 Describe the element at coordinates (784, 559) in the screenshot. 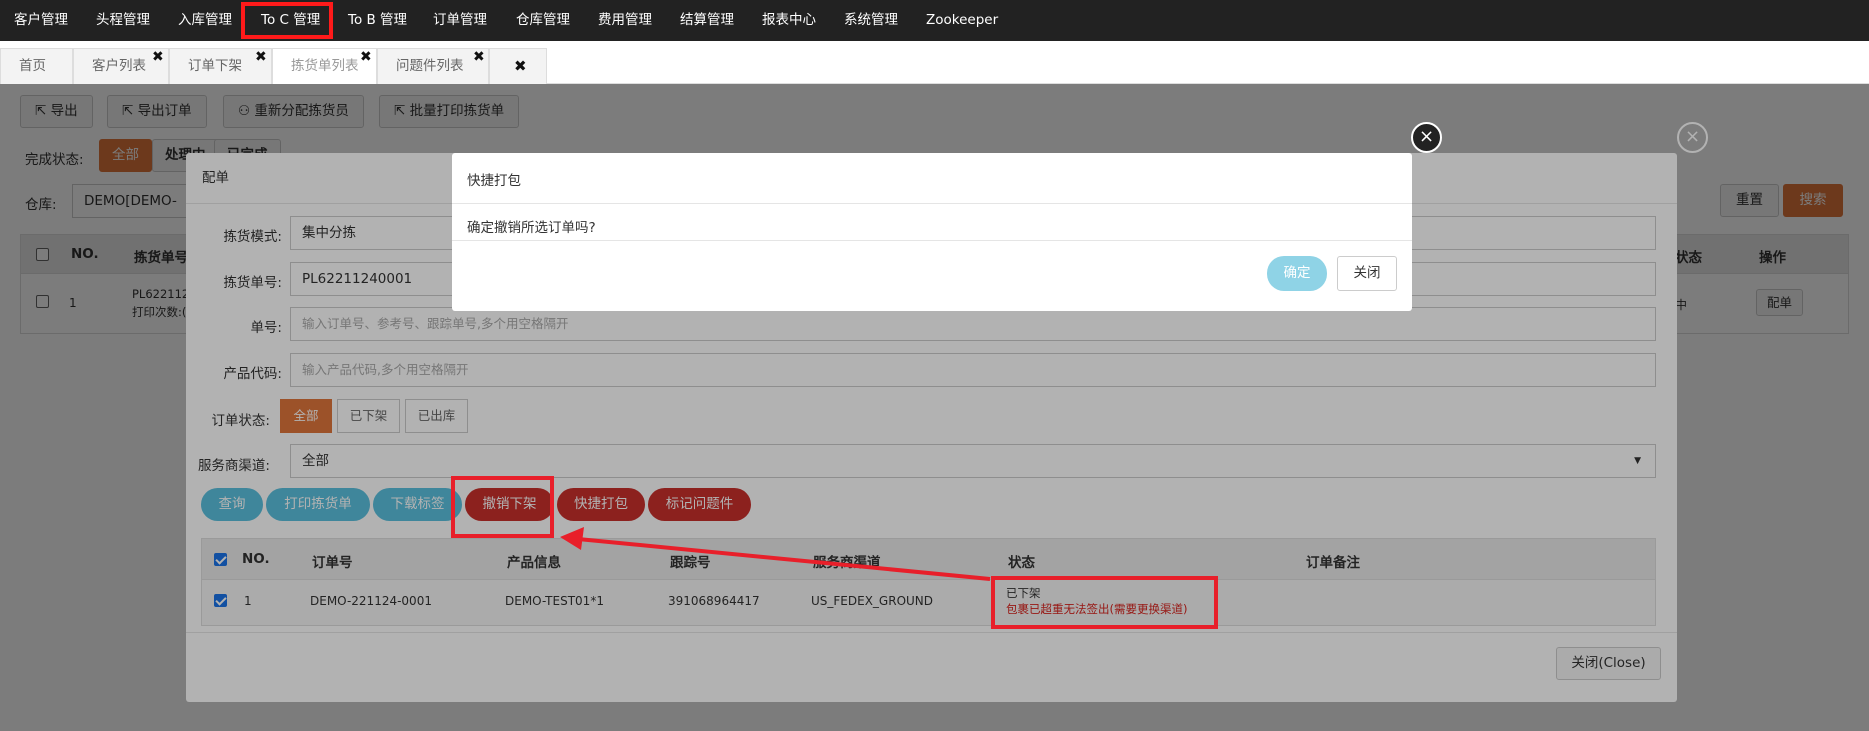

I see `arrow-line` at that location.